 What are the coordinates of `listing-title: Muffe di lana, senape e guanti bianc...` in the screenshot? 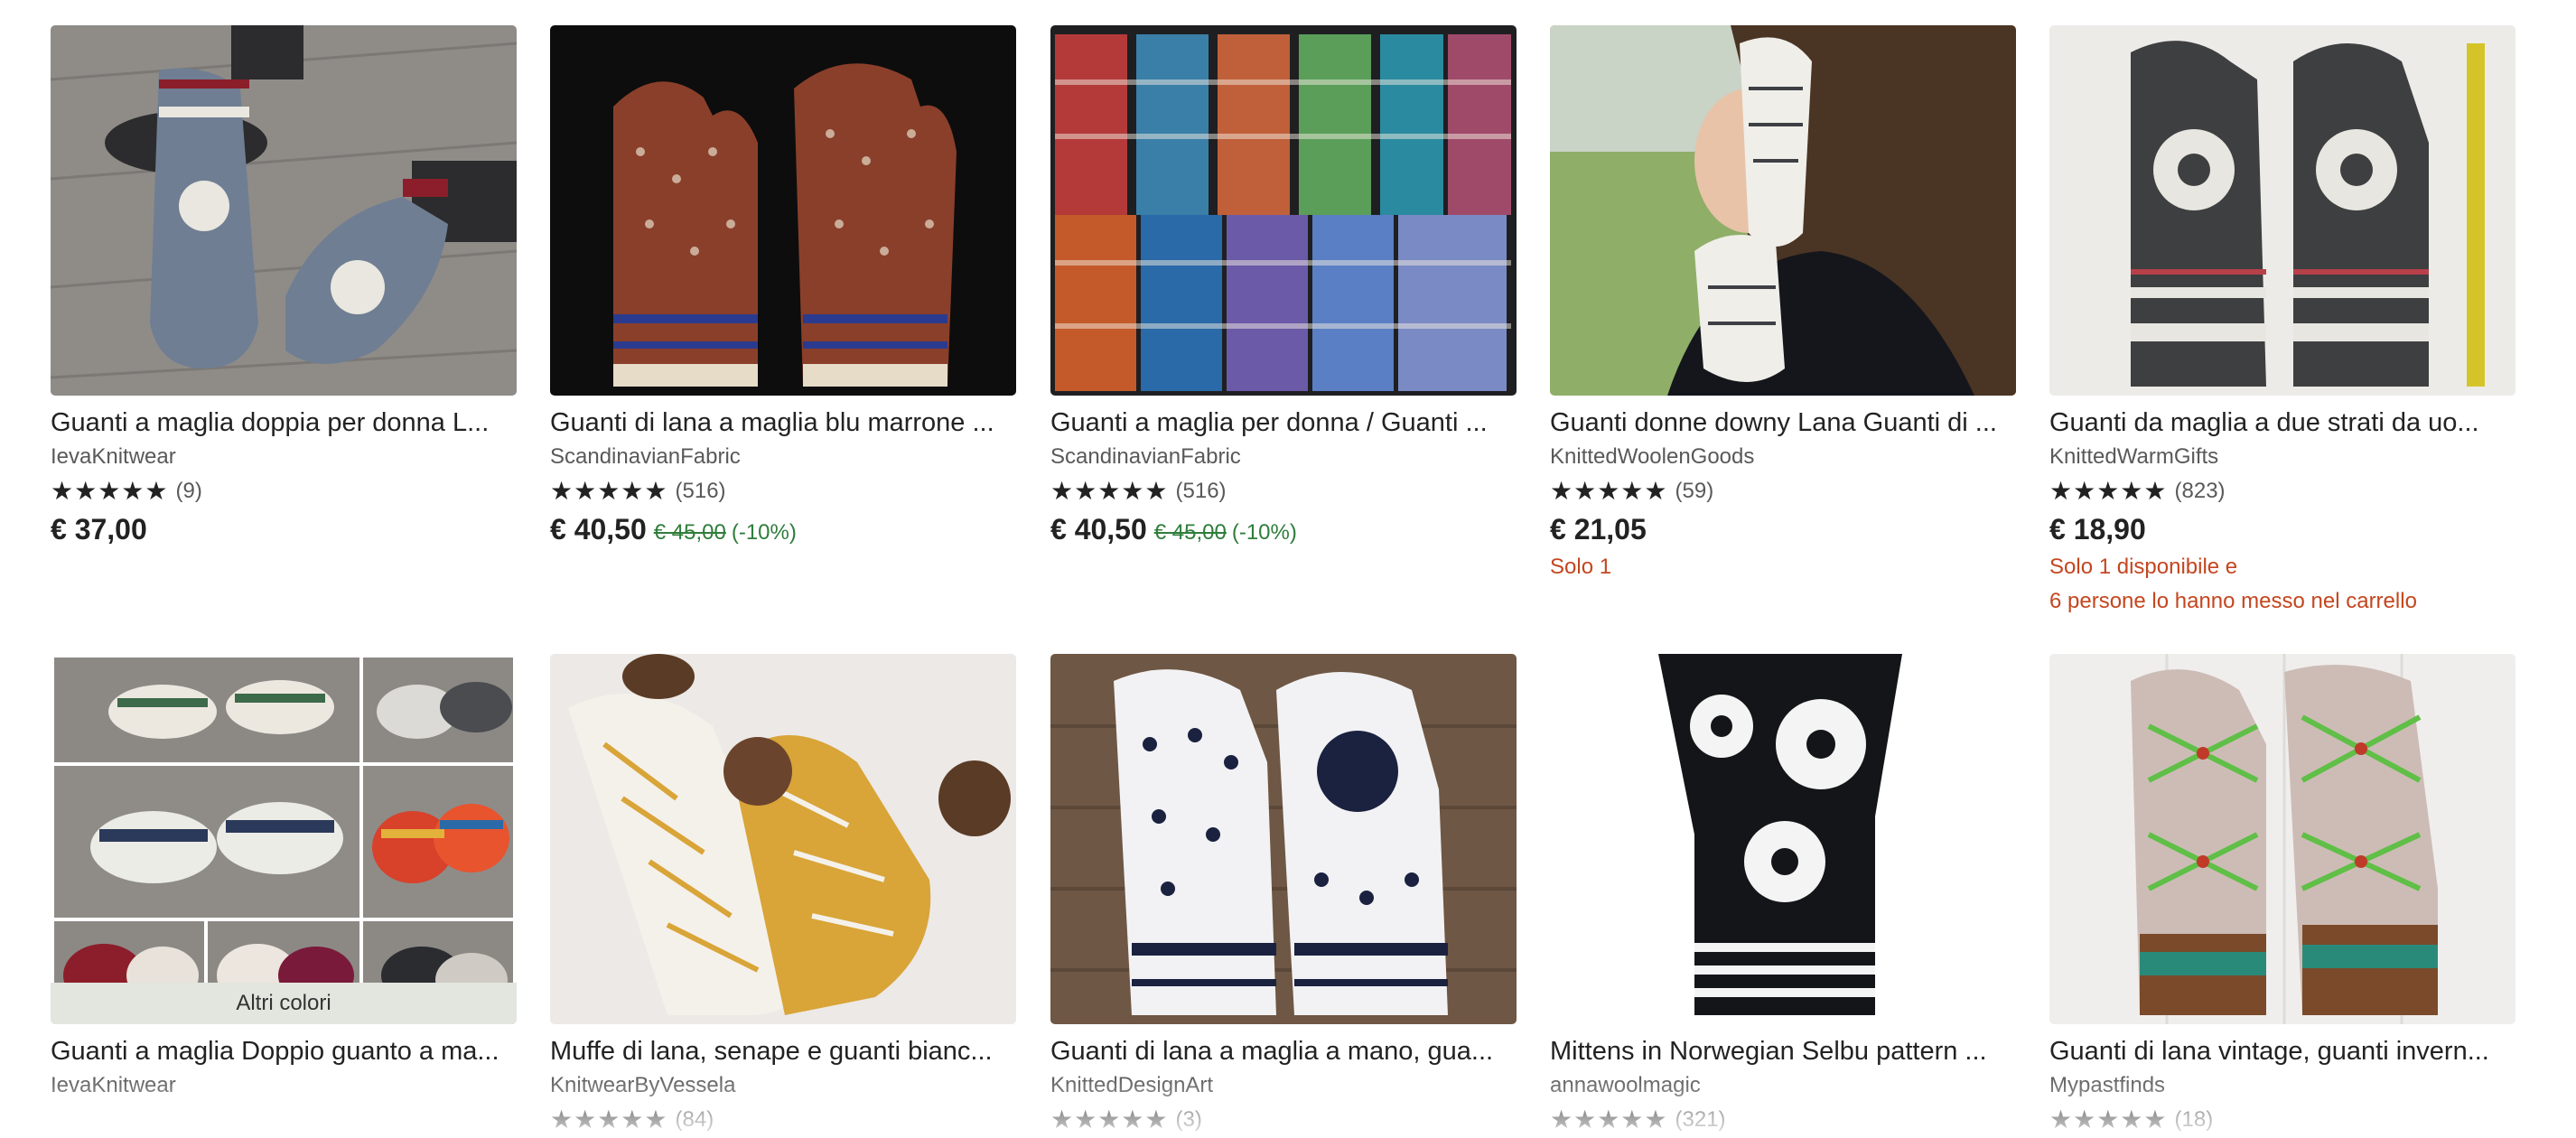 It's located at (783, 1051).